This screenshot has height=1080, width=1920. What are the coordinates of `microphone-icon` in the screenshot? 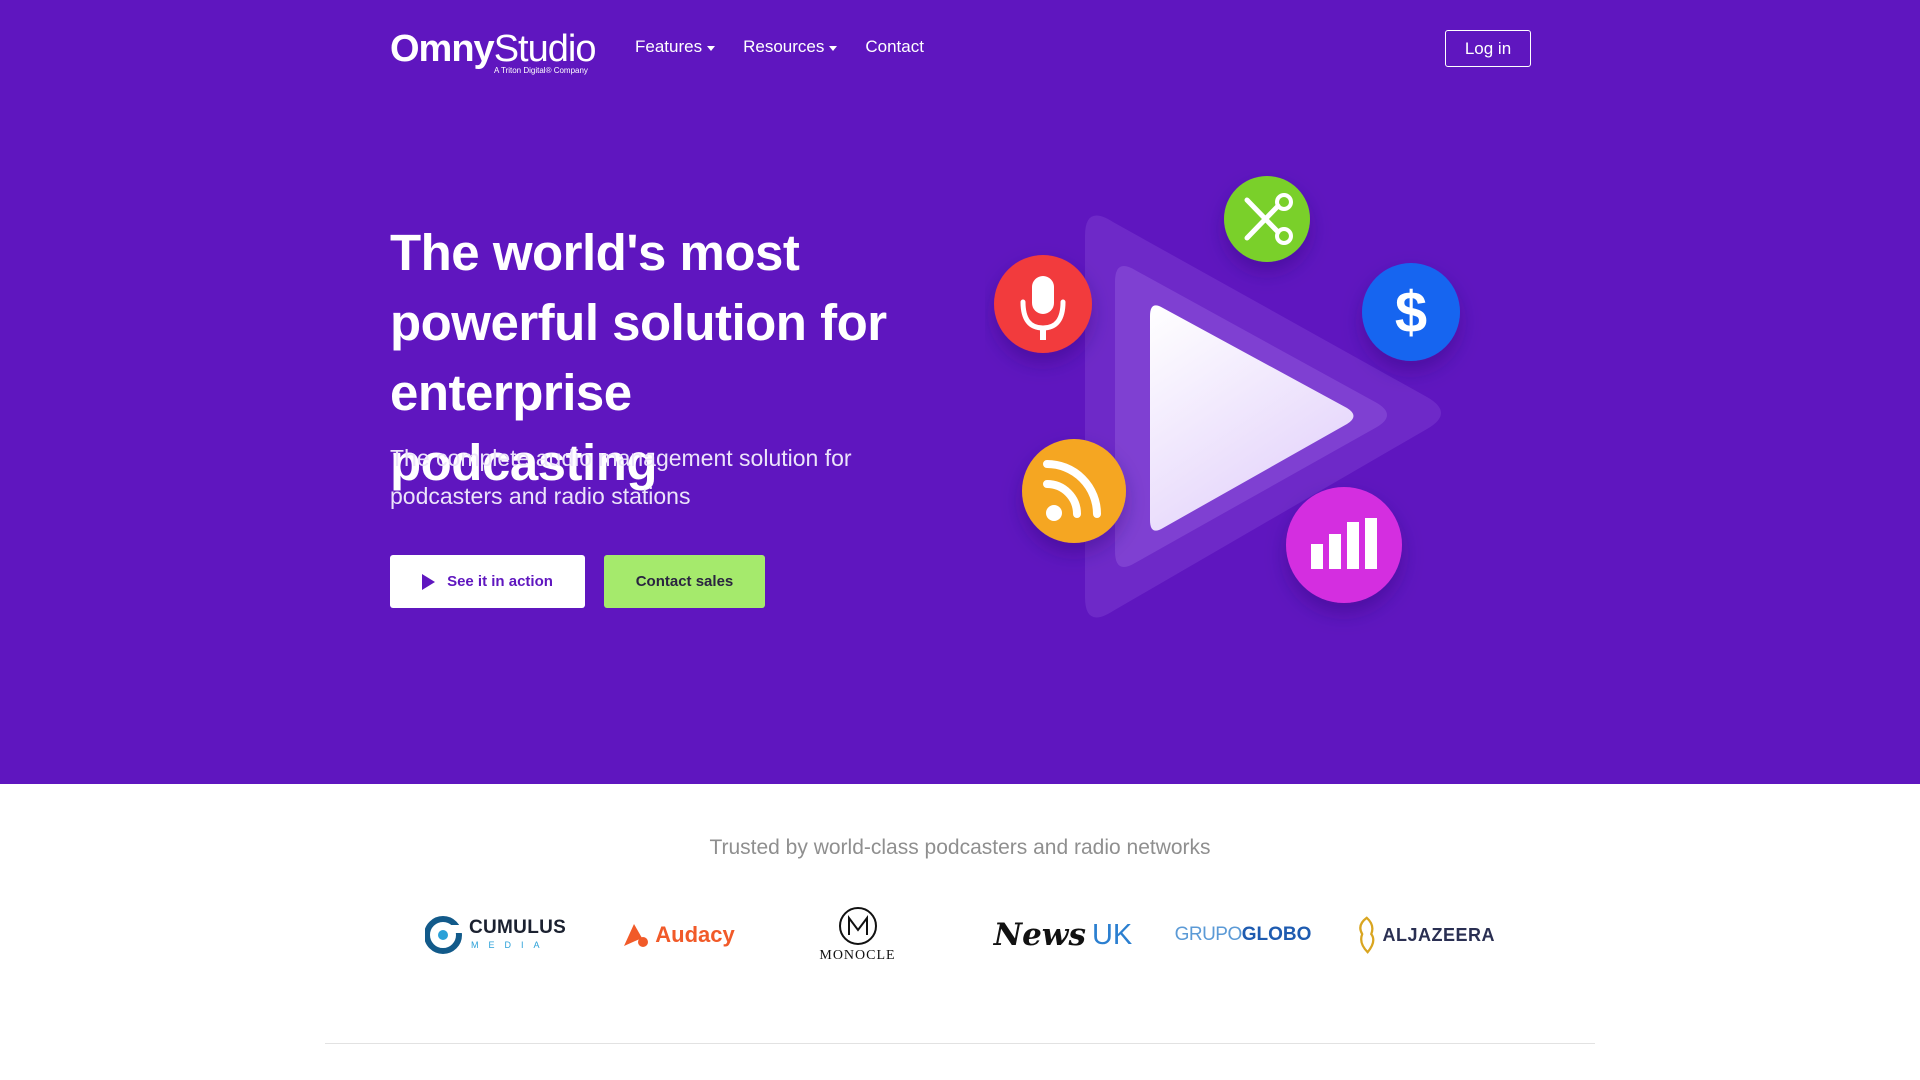 It's located at (1043, 304).